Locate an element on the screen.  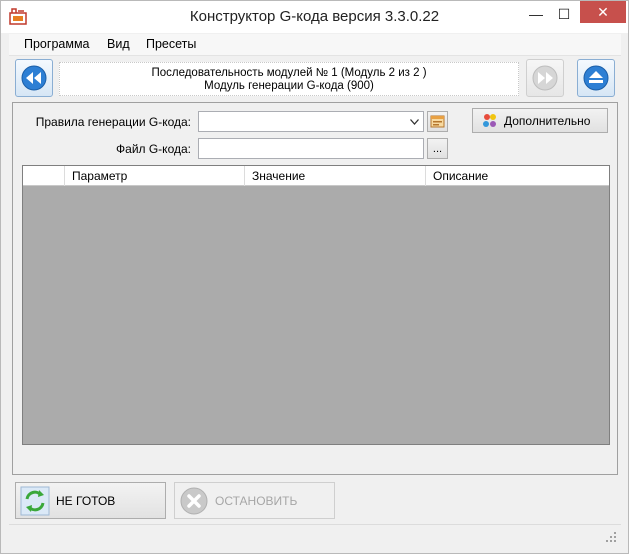
ready-status-button: НЕ ГОТОВ is located at coordinates (90, 500).